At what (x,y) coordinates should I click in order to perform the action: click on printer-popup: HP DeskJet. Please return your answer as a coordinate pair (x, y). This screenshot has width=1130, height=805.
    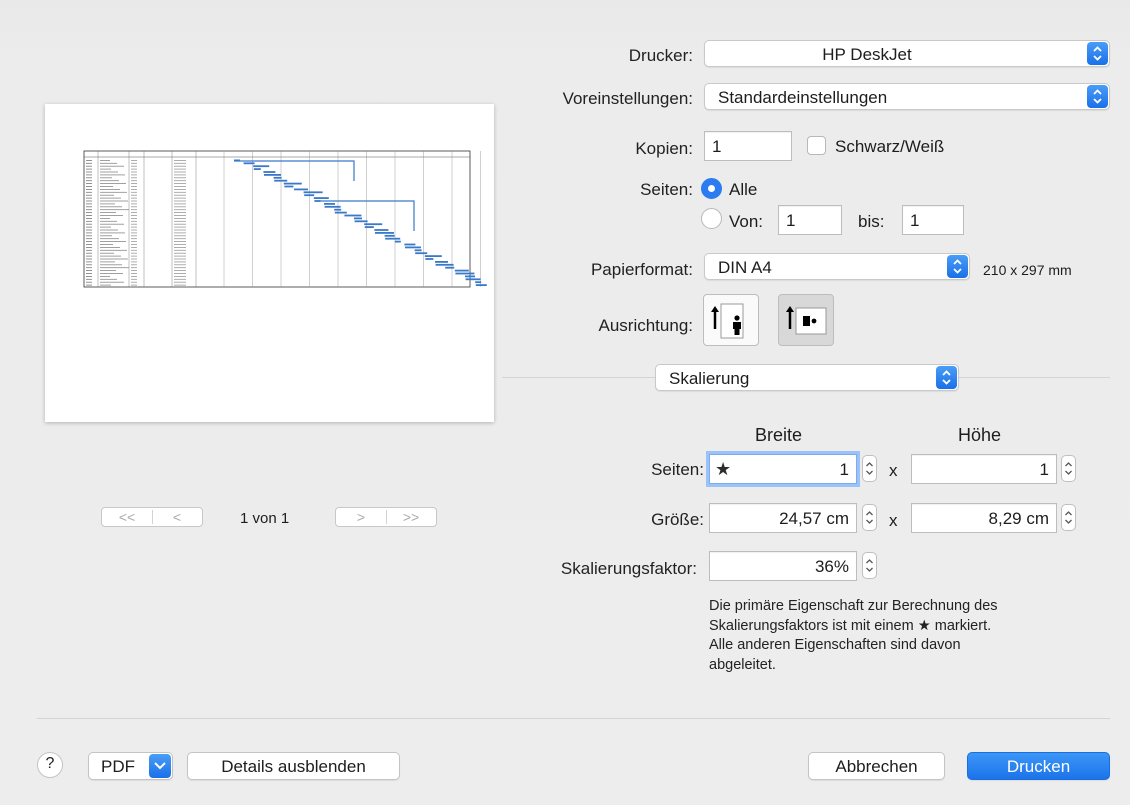
    Looking at the image, I should click on (907, 53).